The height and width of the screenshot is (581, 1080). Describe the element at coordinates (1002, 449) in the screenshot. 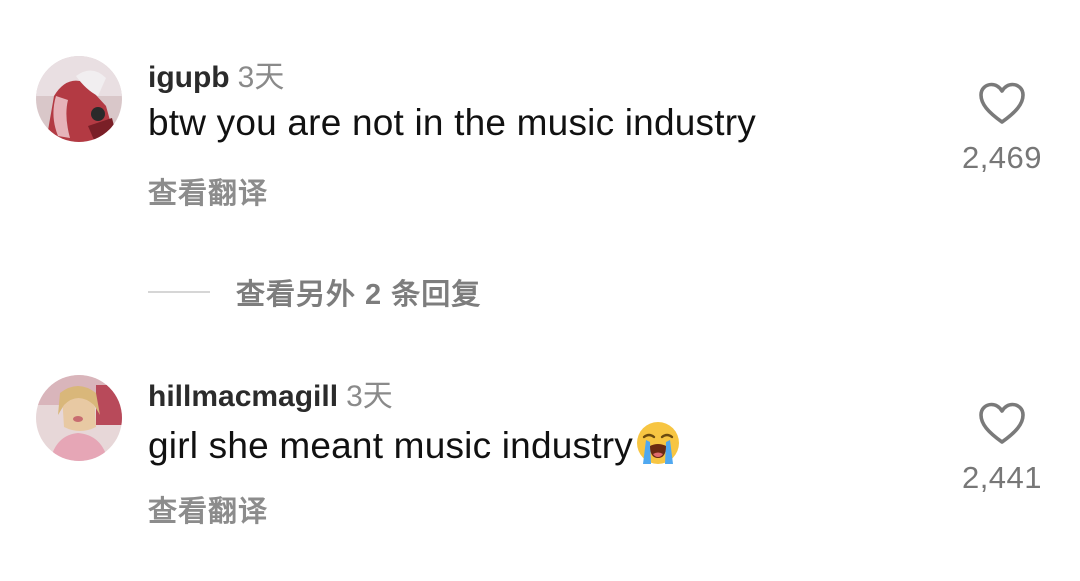

I see `like-button: 2,441` at that location.